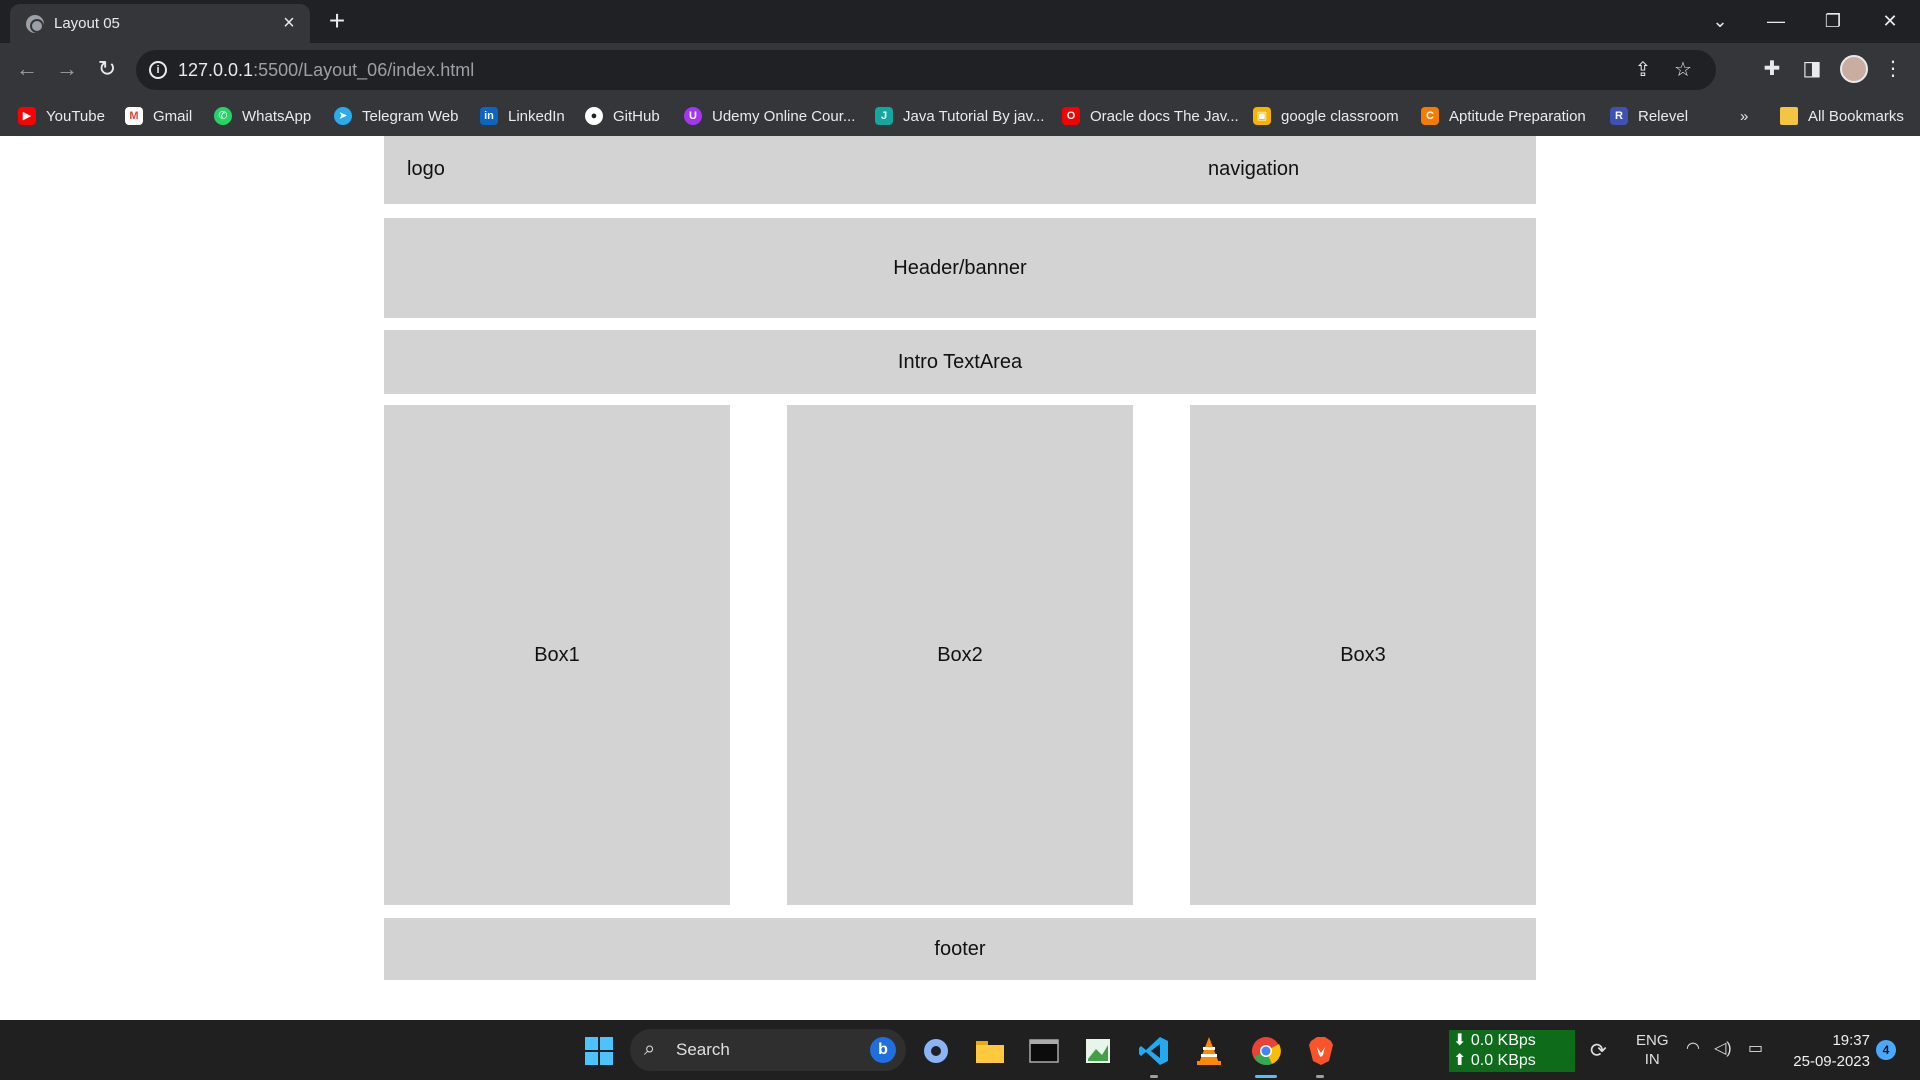 This screenshot has width=1920, height=1080. I want to click on relevel-icon: R, so click(1619, 116).